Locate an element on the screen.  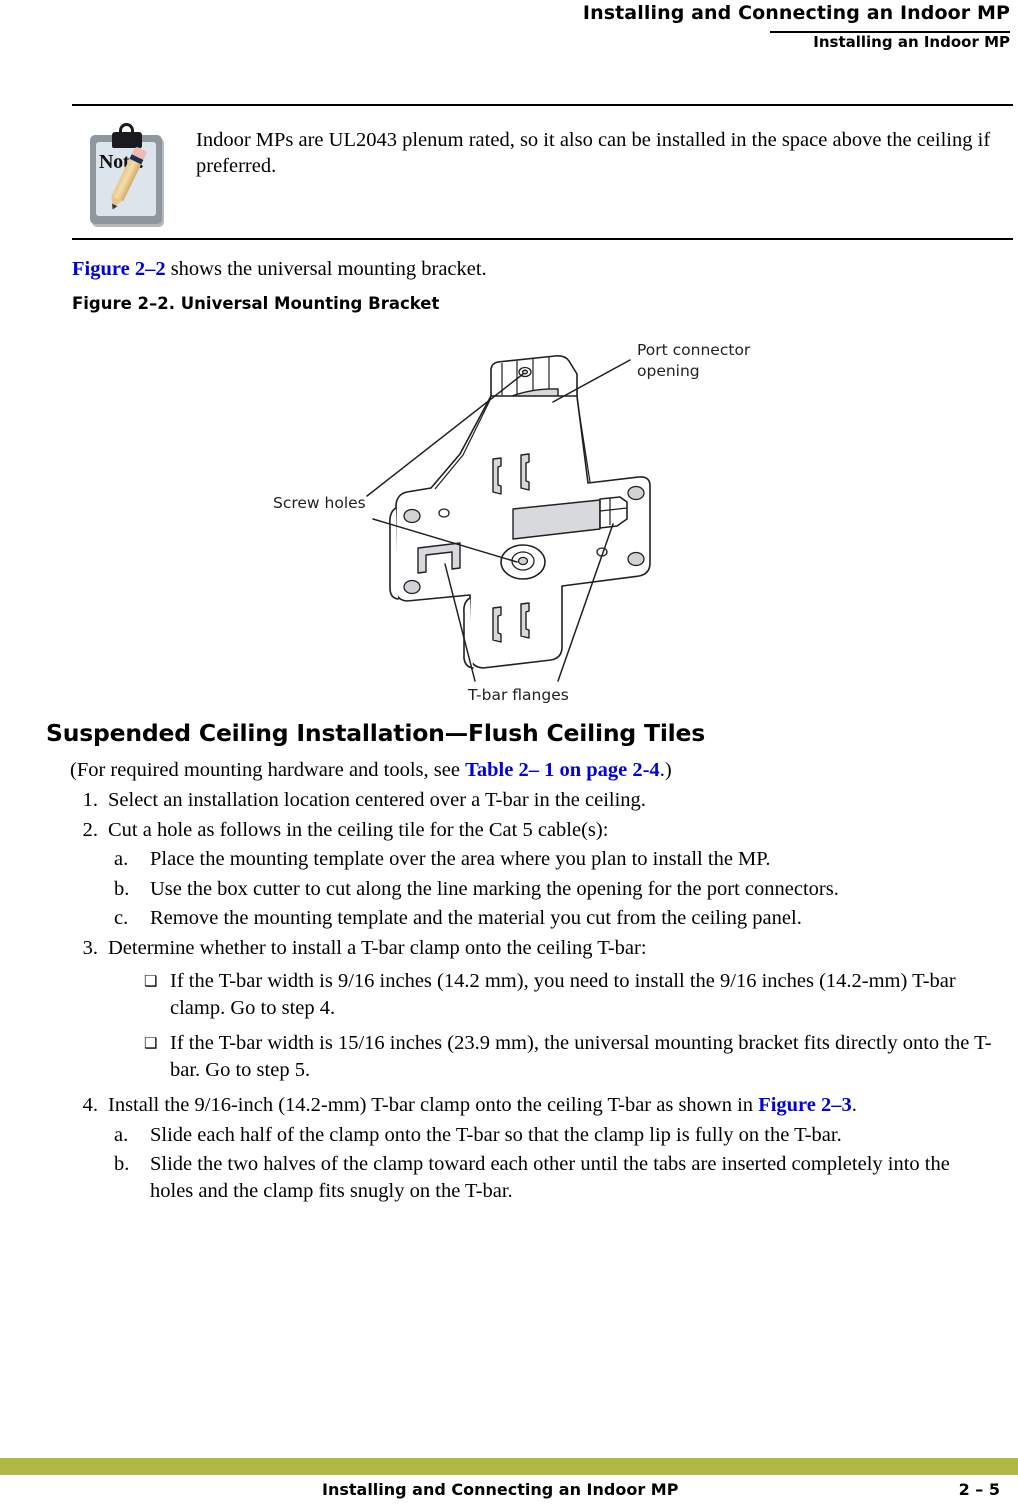
running-header-title: Installing and Connecting an Indoor MP is located at coordinates (796, 13).